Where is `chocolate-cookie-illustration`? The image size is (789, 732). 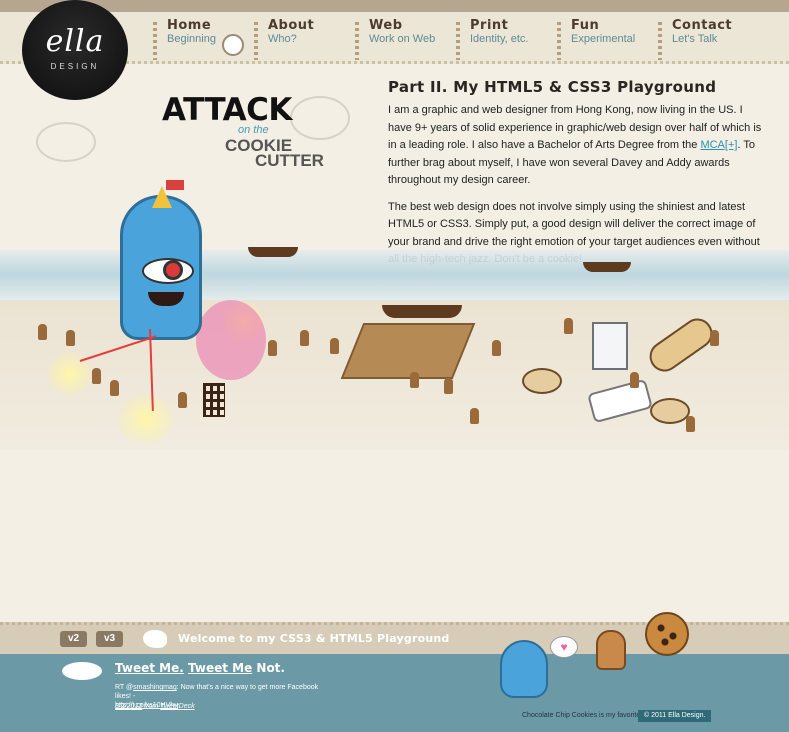 chocolate-cookie-illustration is located at coordinates (667, 634).